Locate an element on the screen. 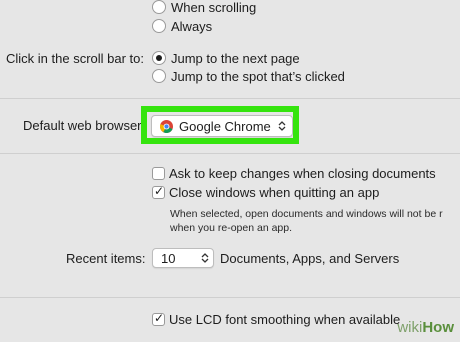 This screenshot has width=460, height=342. wikihow-watermark: wikiHow is located at coordinates (425, 327).